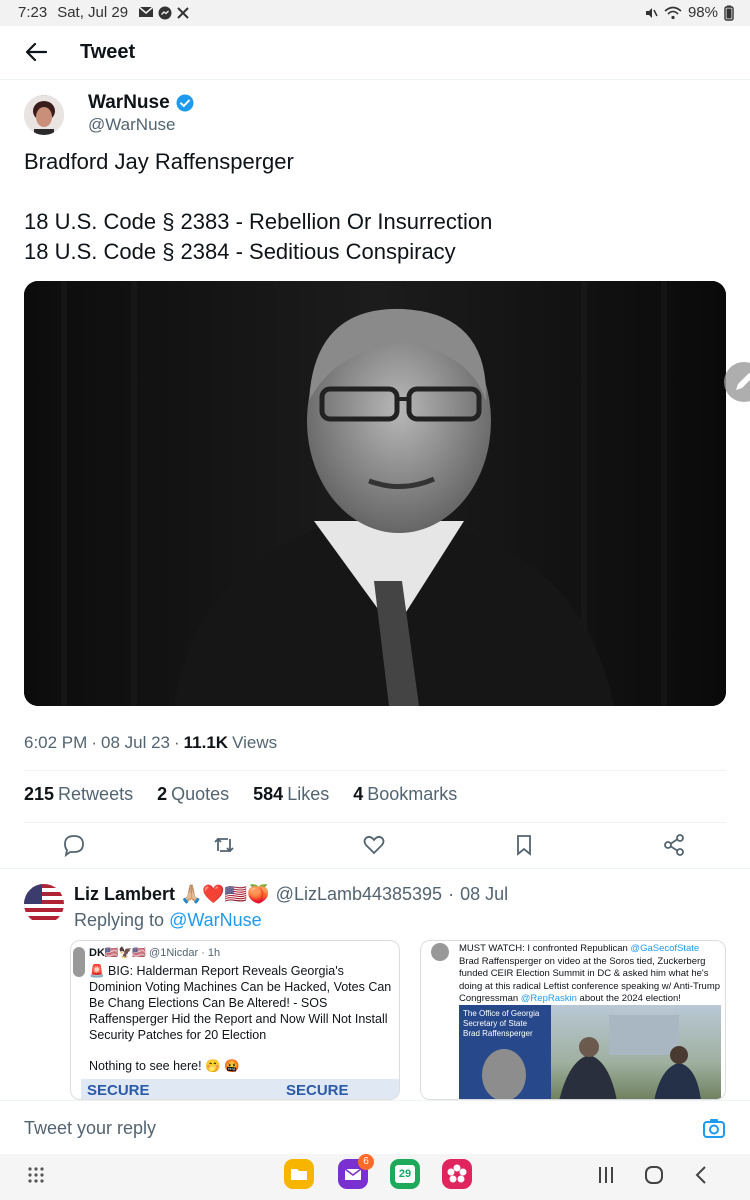 This screenshot has height=1200, width=750. What do you see at coordinates (172, 894) in the screenshot?
I see `reply-author-name: Liz Lambert 🙏🏼❤️🇺🇸🍑` at bounding box center [172, 894].